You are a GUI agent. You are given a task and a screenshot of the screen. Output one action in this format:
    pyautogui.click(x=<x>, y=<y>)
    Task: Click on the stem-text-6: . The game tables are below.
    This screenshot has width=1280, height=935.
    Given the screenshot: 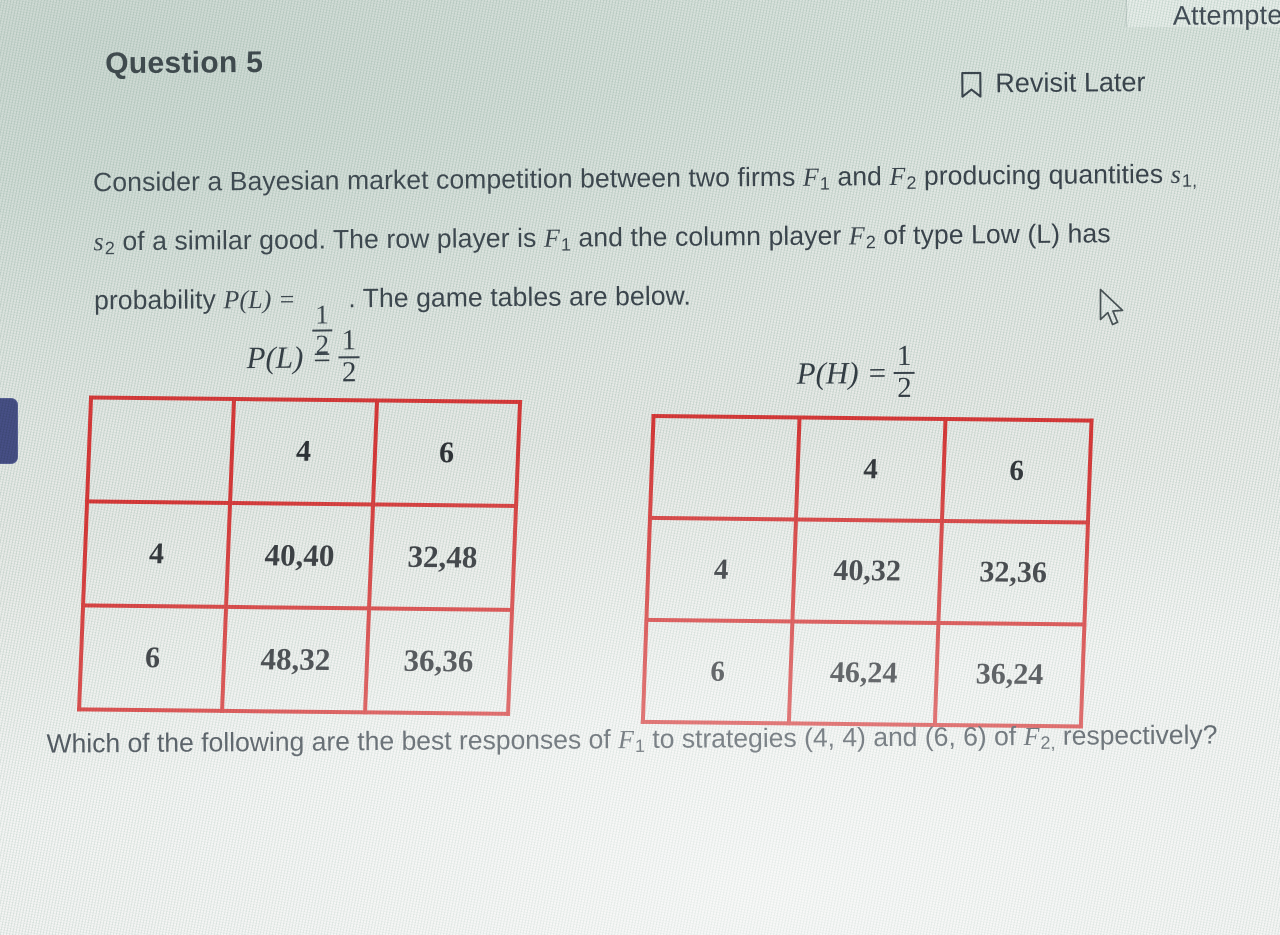 What is the action you would take?
    pyautogui.click(x=519, y=297)
    